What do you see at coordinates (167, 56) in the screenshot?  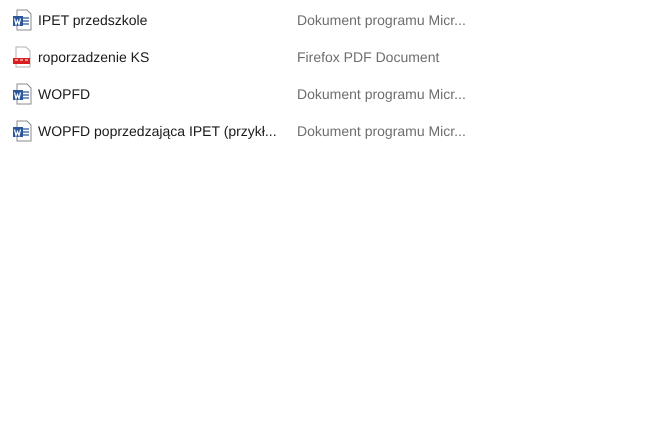 I see `file-name: roporzadzenie KS` at bounding box center [167, 56].